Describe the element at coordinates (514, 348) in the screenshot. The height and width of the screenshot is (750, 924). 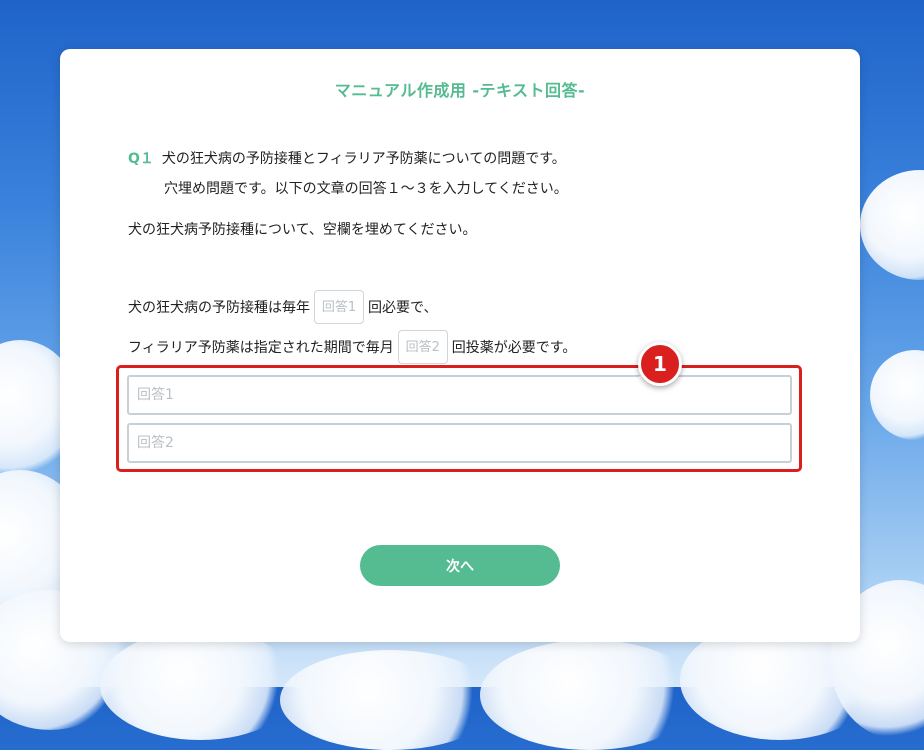
I see `sentence2-after: 回投薬が必要です。` at that location.